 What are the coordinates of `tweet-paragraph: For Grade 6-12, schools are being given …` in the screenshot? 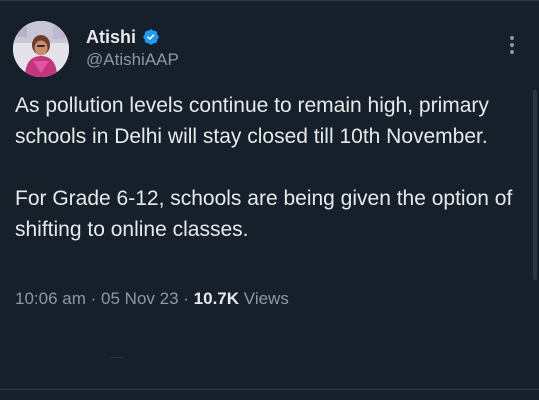 It's located at (264, 214).